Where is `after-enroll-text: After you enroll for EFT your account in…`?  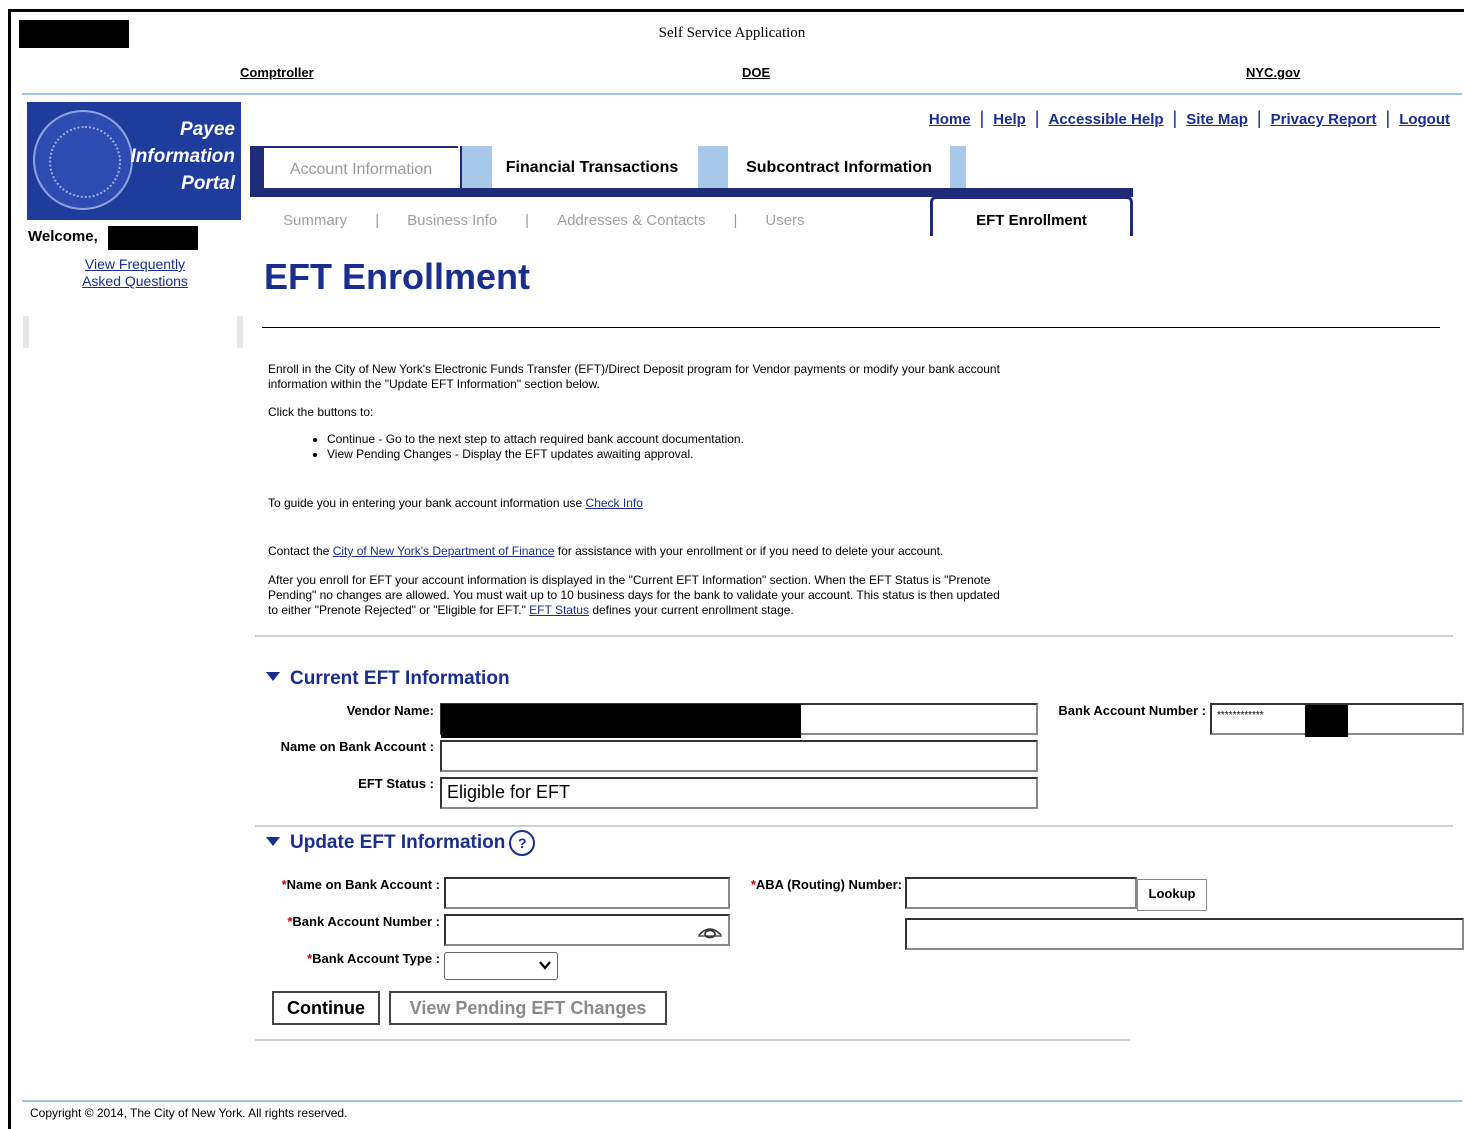
after-enroll-text: After you enroll for EFT your account in… is located at coordinates (634, 595).